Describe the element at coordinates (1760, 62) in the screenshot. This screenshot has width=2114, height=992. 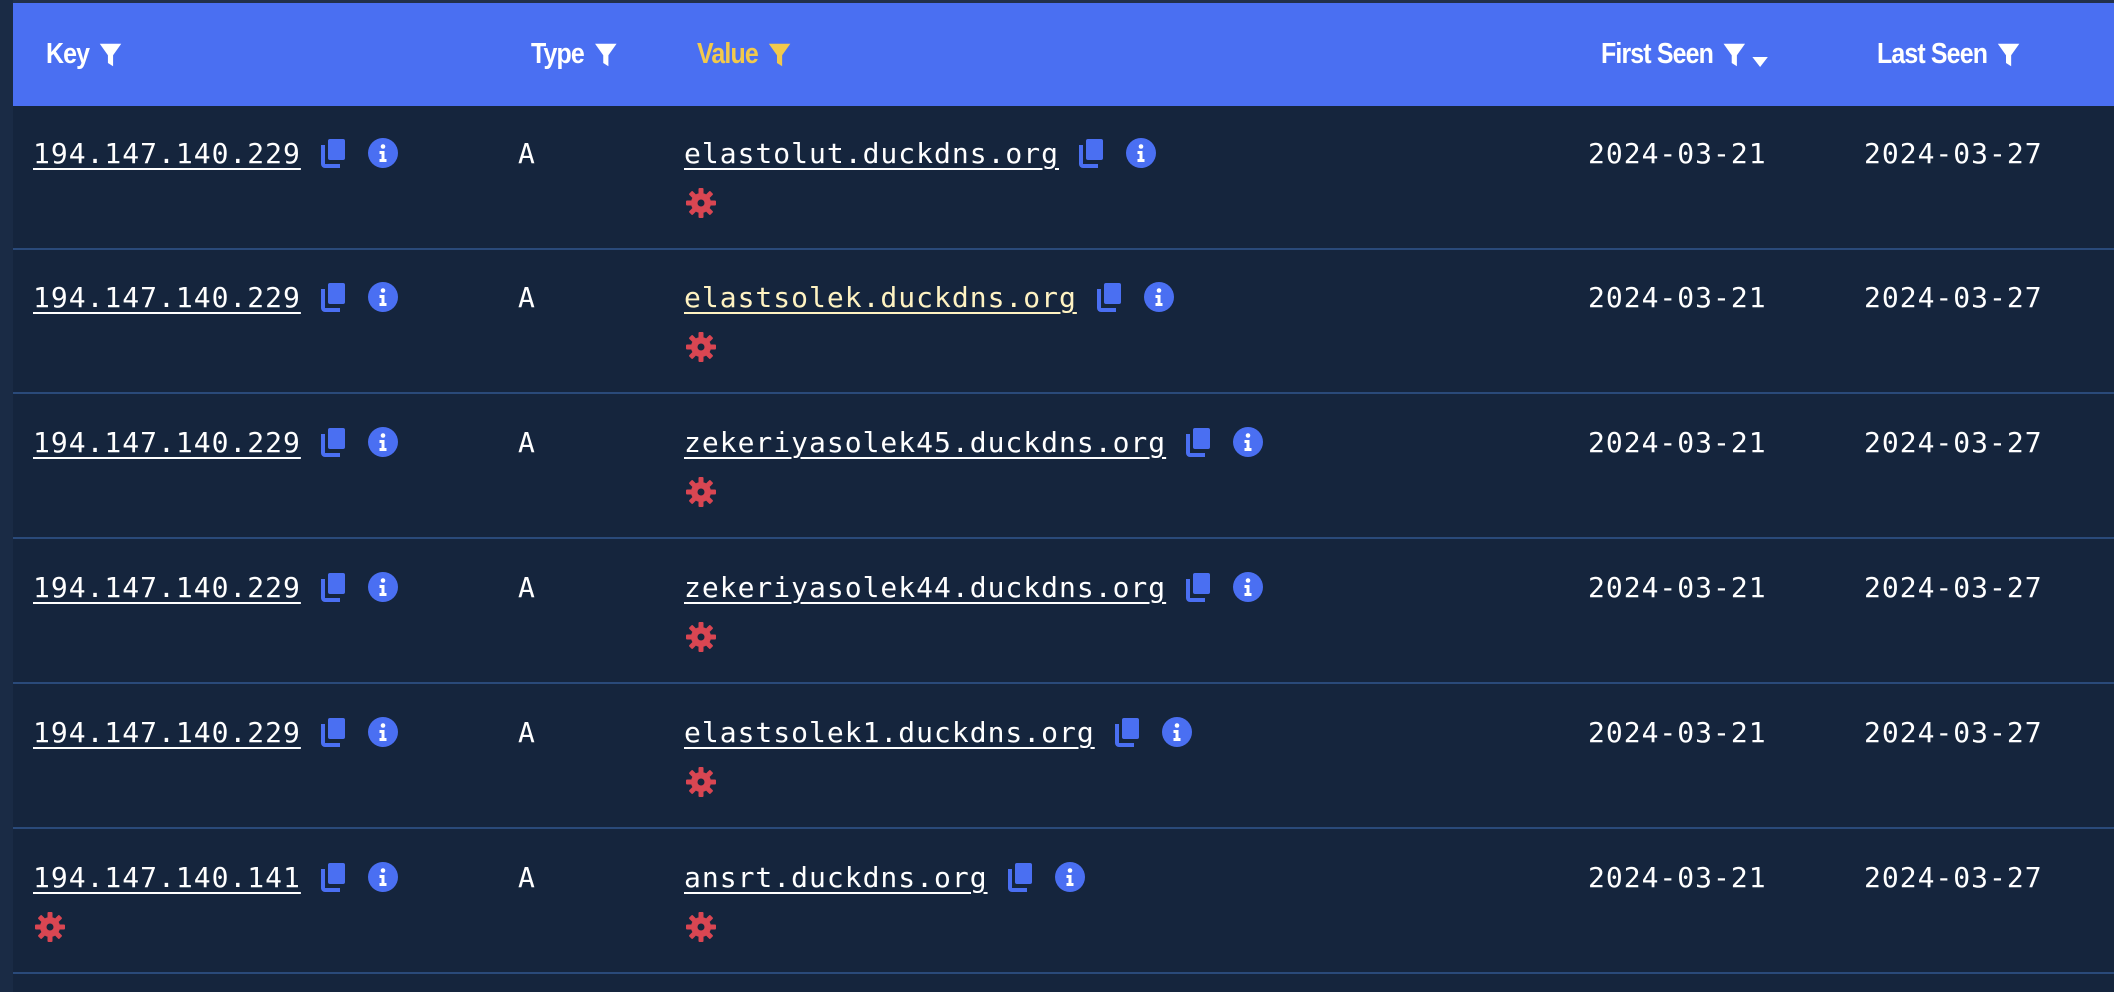
I see `sort-descending-icon` at that location.